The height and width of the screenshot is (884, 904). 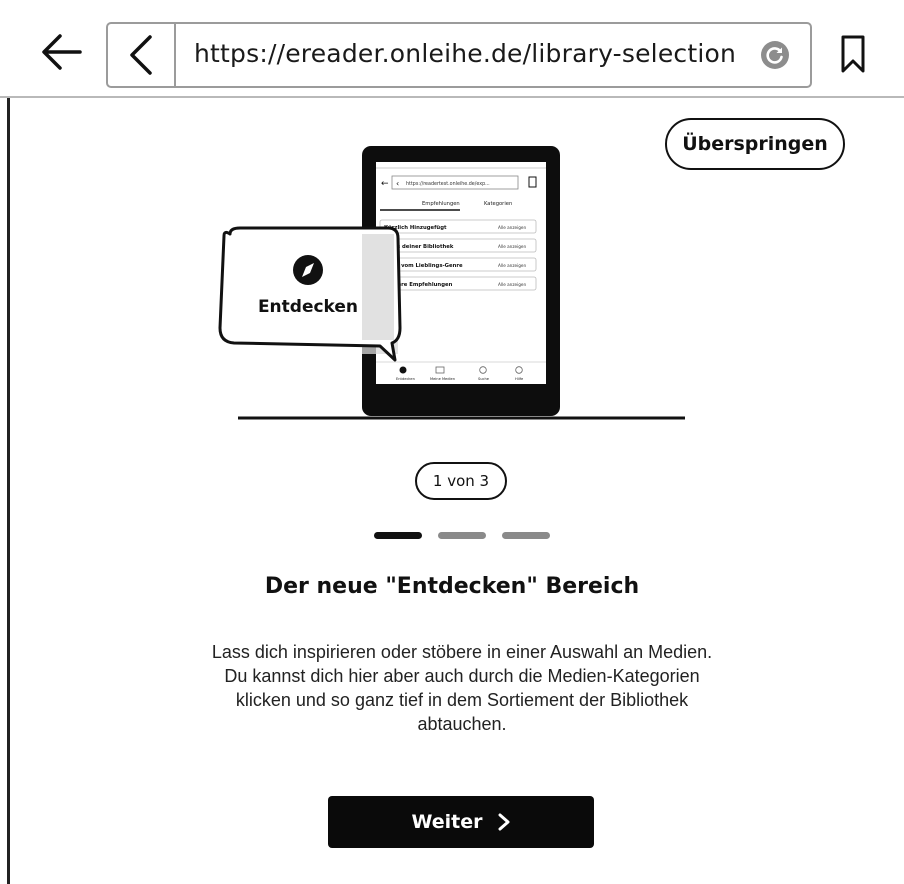 What do you see at coordinates (484, 379) in the screenshot?
I see `device-nav-3: Suche` at bounding box center [484, 379].